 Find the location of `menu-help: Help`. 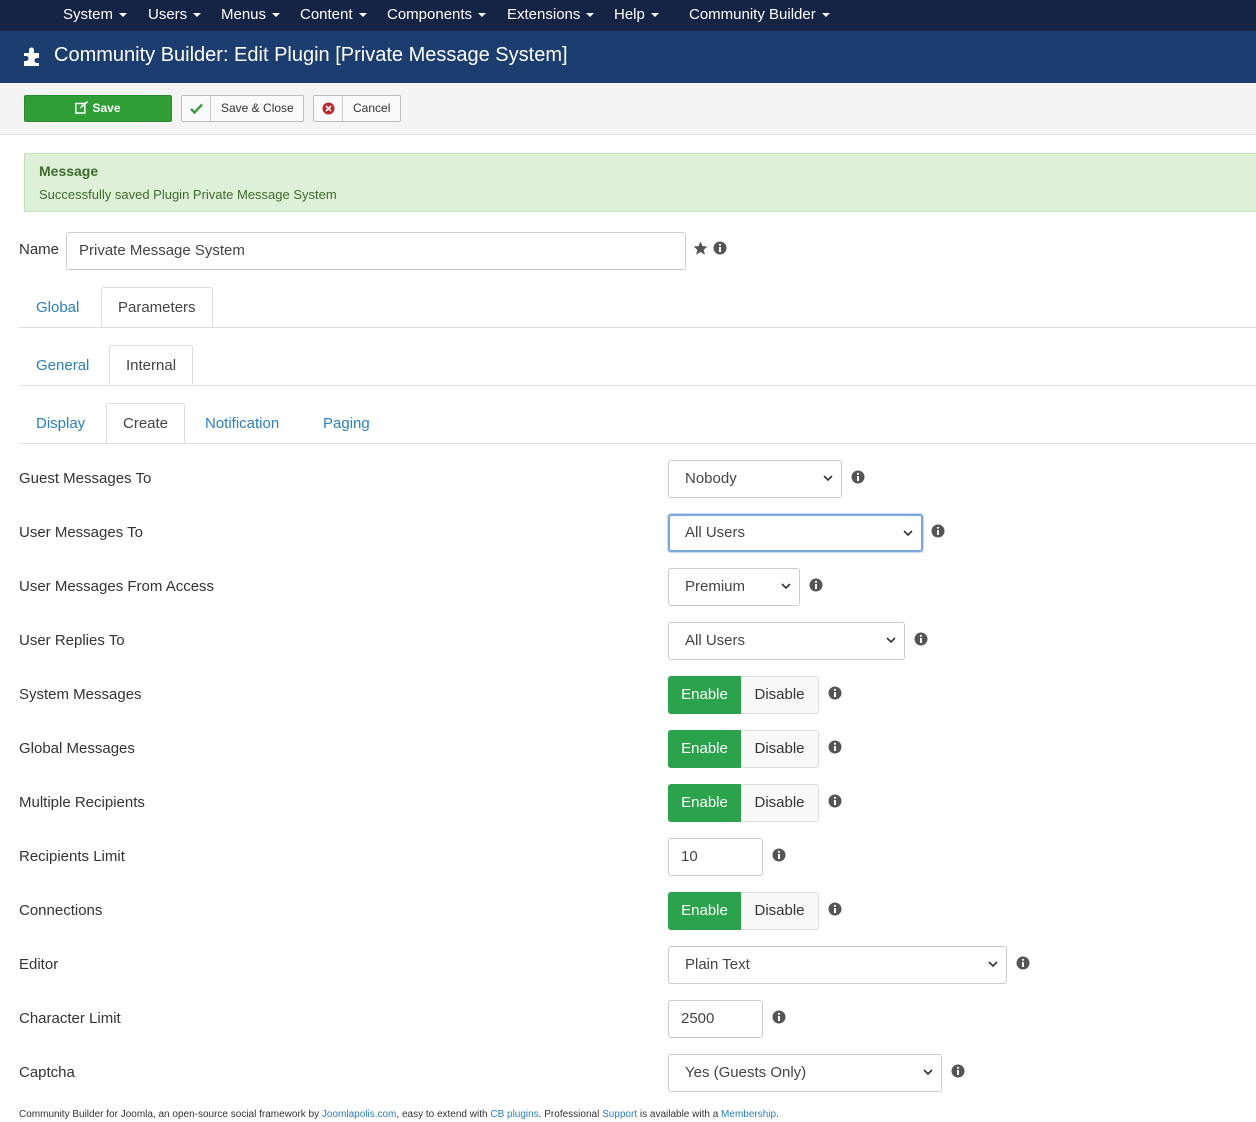

menu-help: Help is located at coordinates (636, 15).